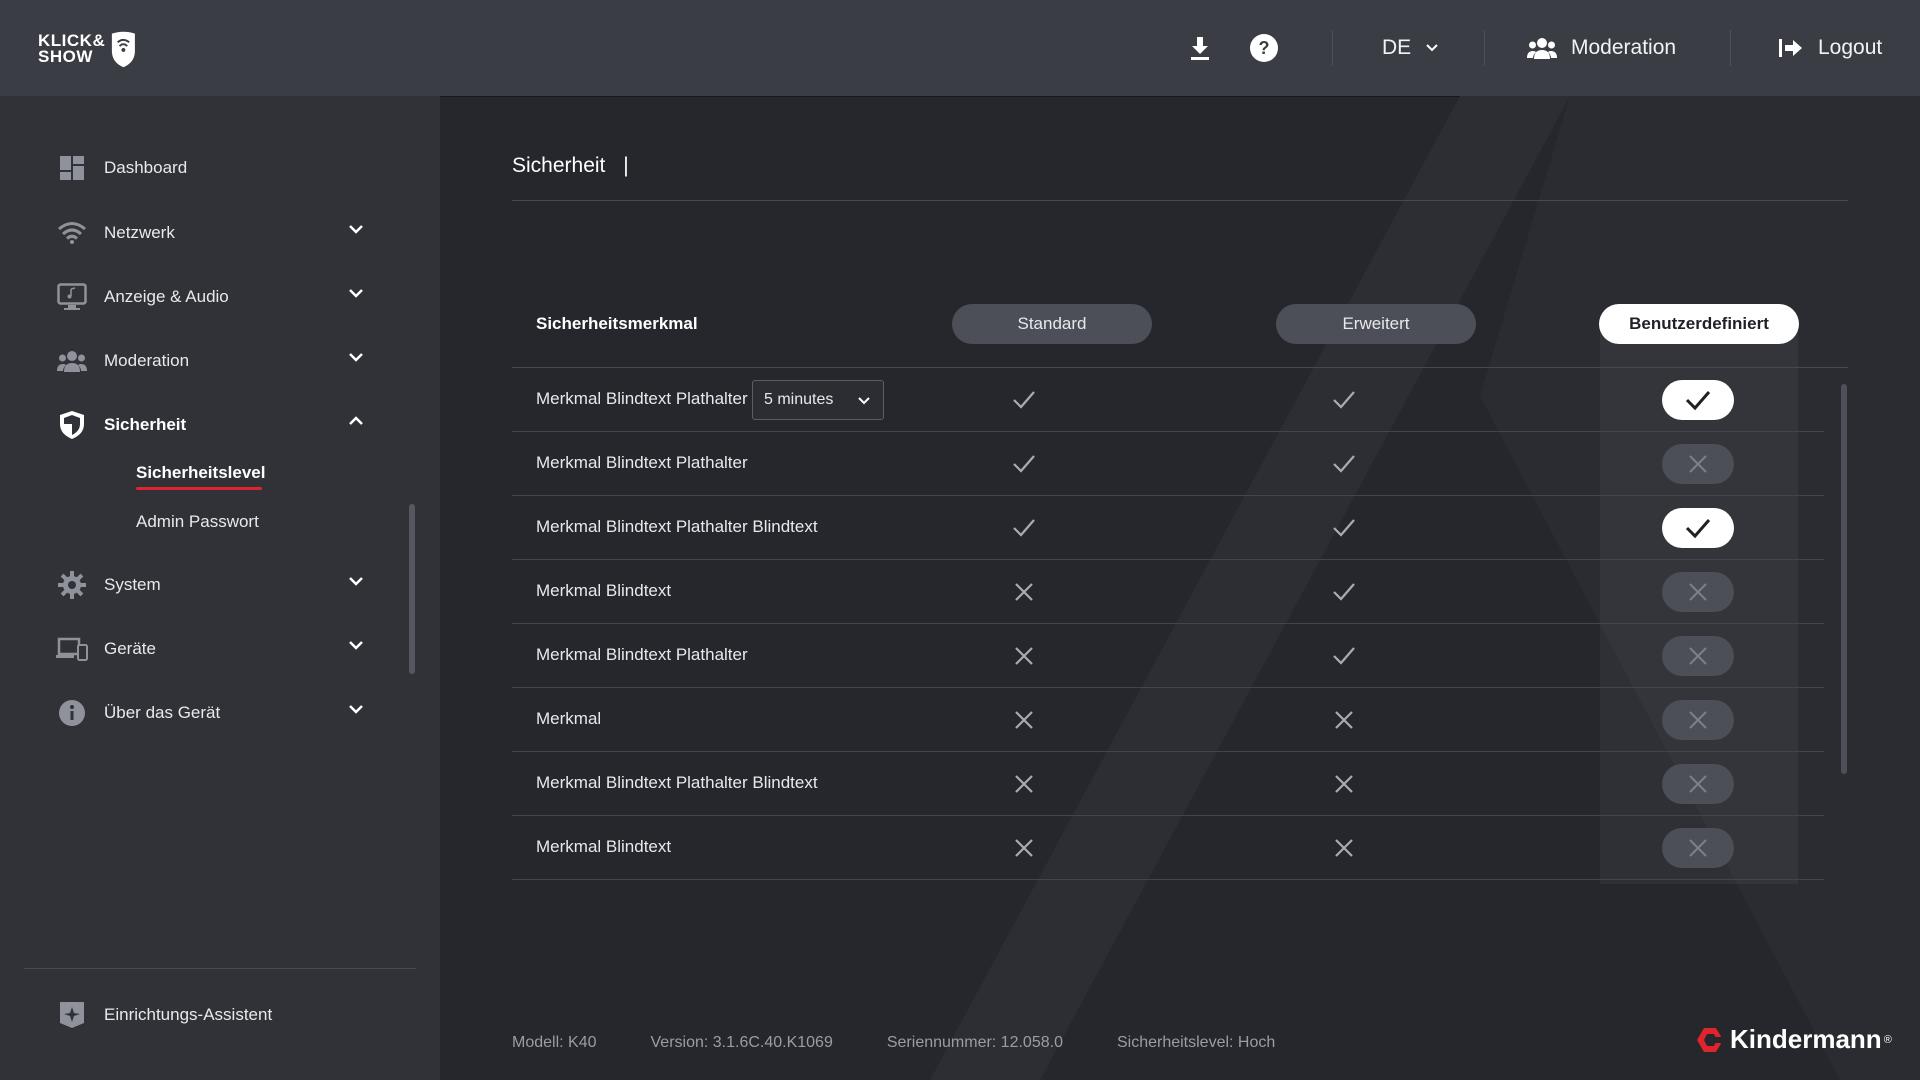 The height and width of the screenshot is (1080, 1920). I want to click on logout-icon, so click(1790, 48).